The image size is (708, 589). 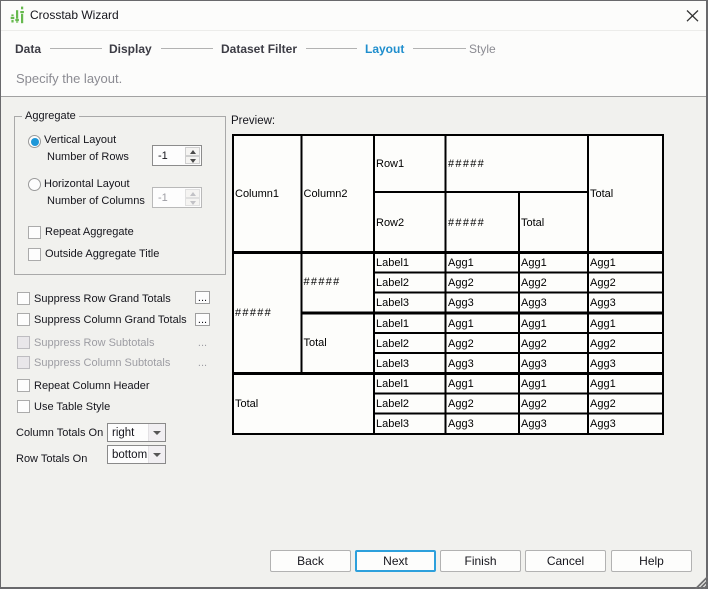 I want to click on svg-text: Column1, so click(x=257, y=194).